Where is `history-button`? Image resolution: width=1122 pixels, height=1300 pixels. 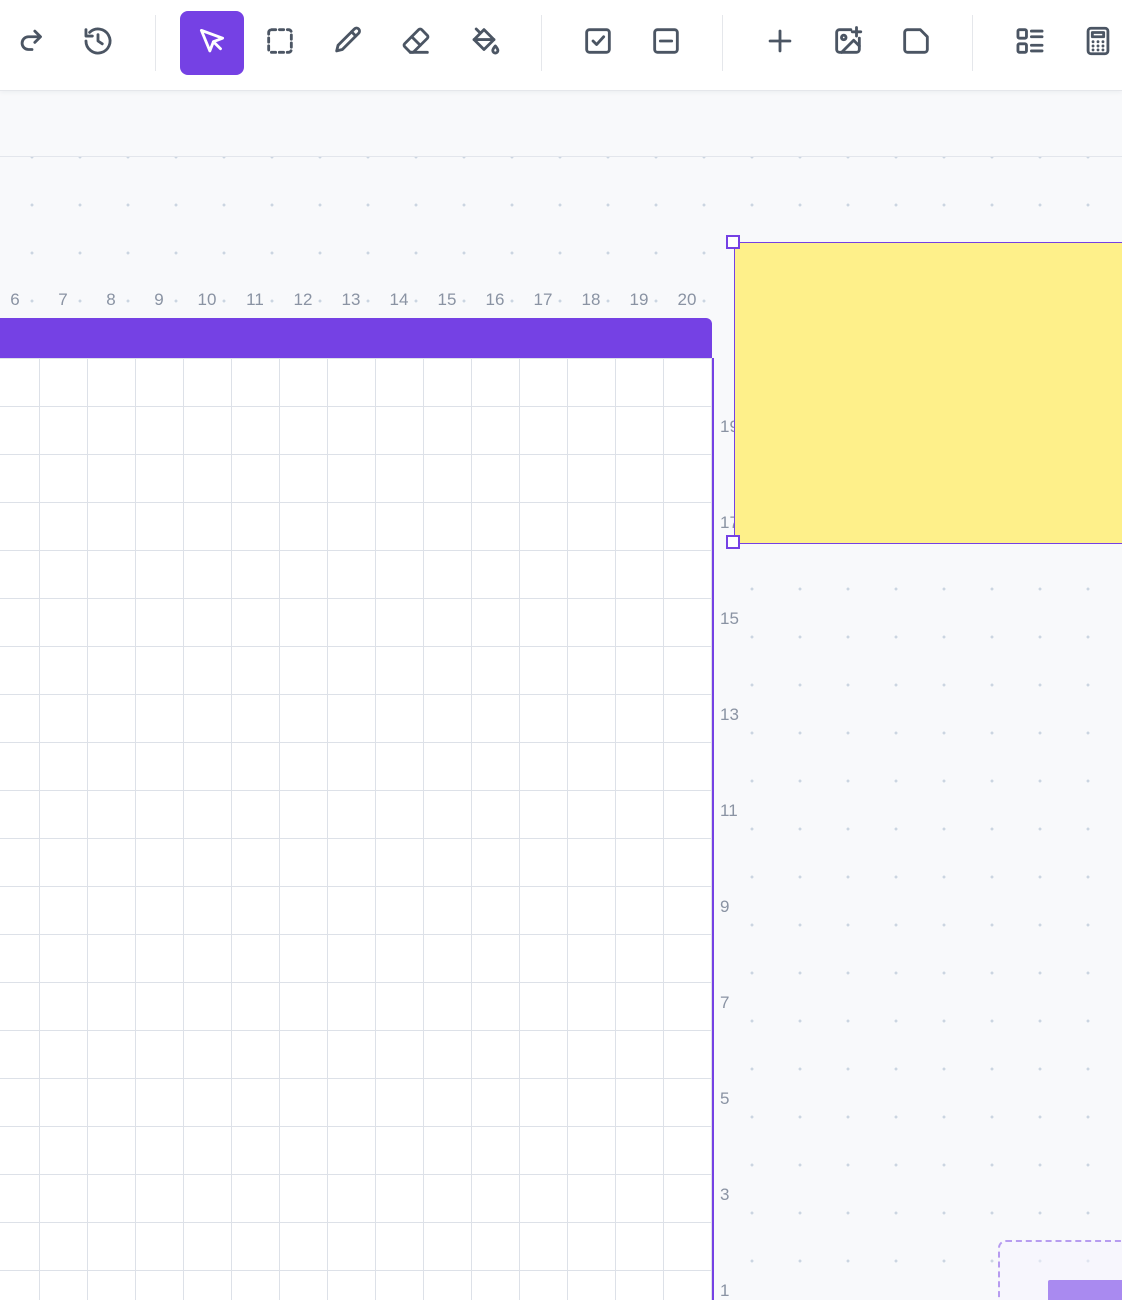 history-button is located at coordinates (98, 43).